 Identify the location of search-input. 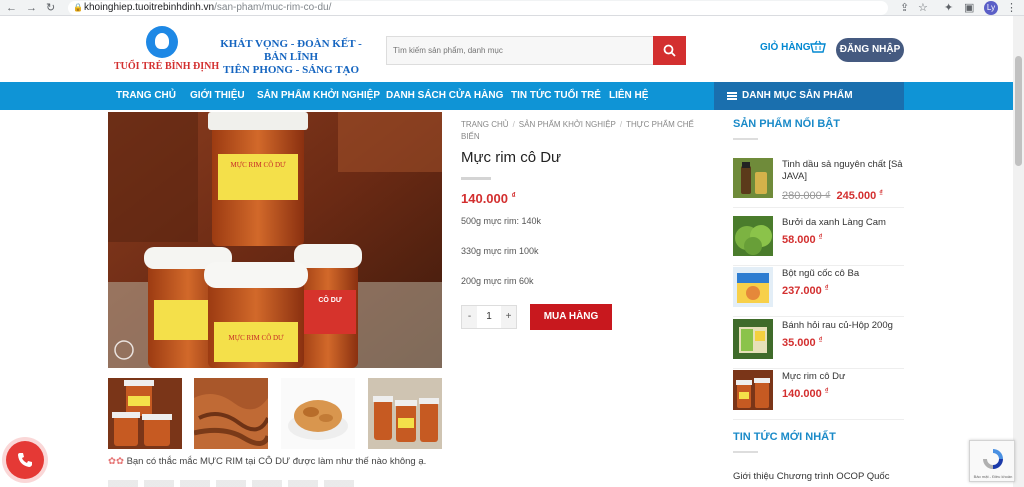
(520, 50).